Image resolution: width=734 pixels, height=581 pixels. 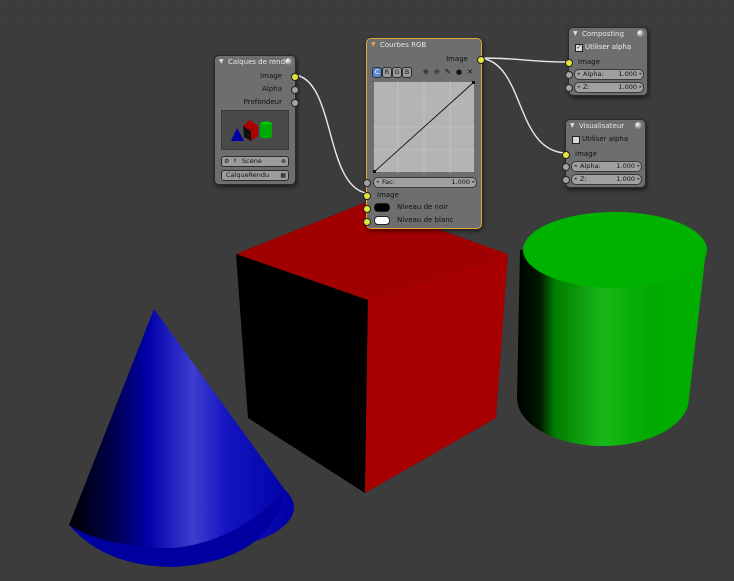 I want to click on white-level-swatch, so click(x=382, y=220).